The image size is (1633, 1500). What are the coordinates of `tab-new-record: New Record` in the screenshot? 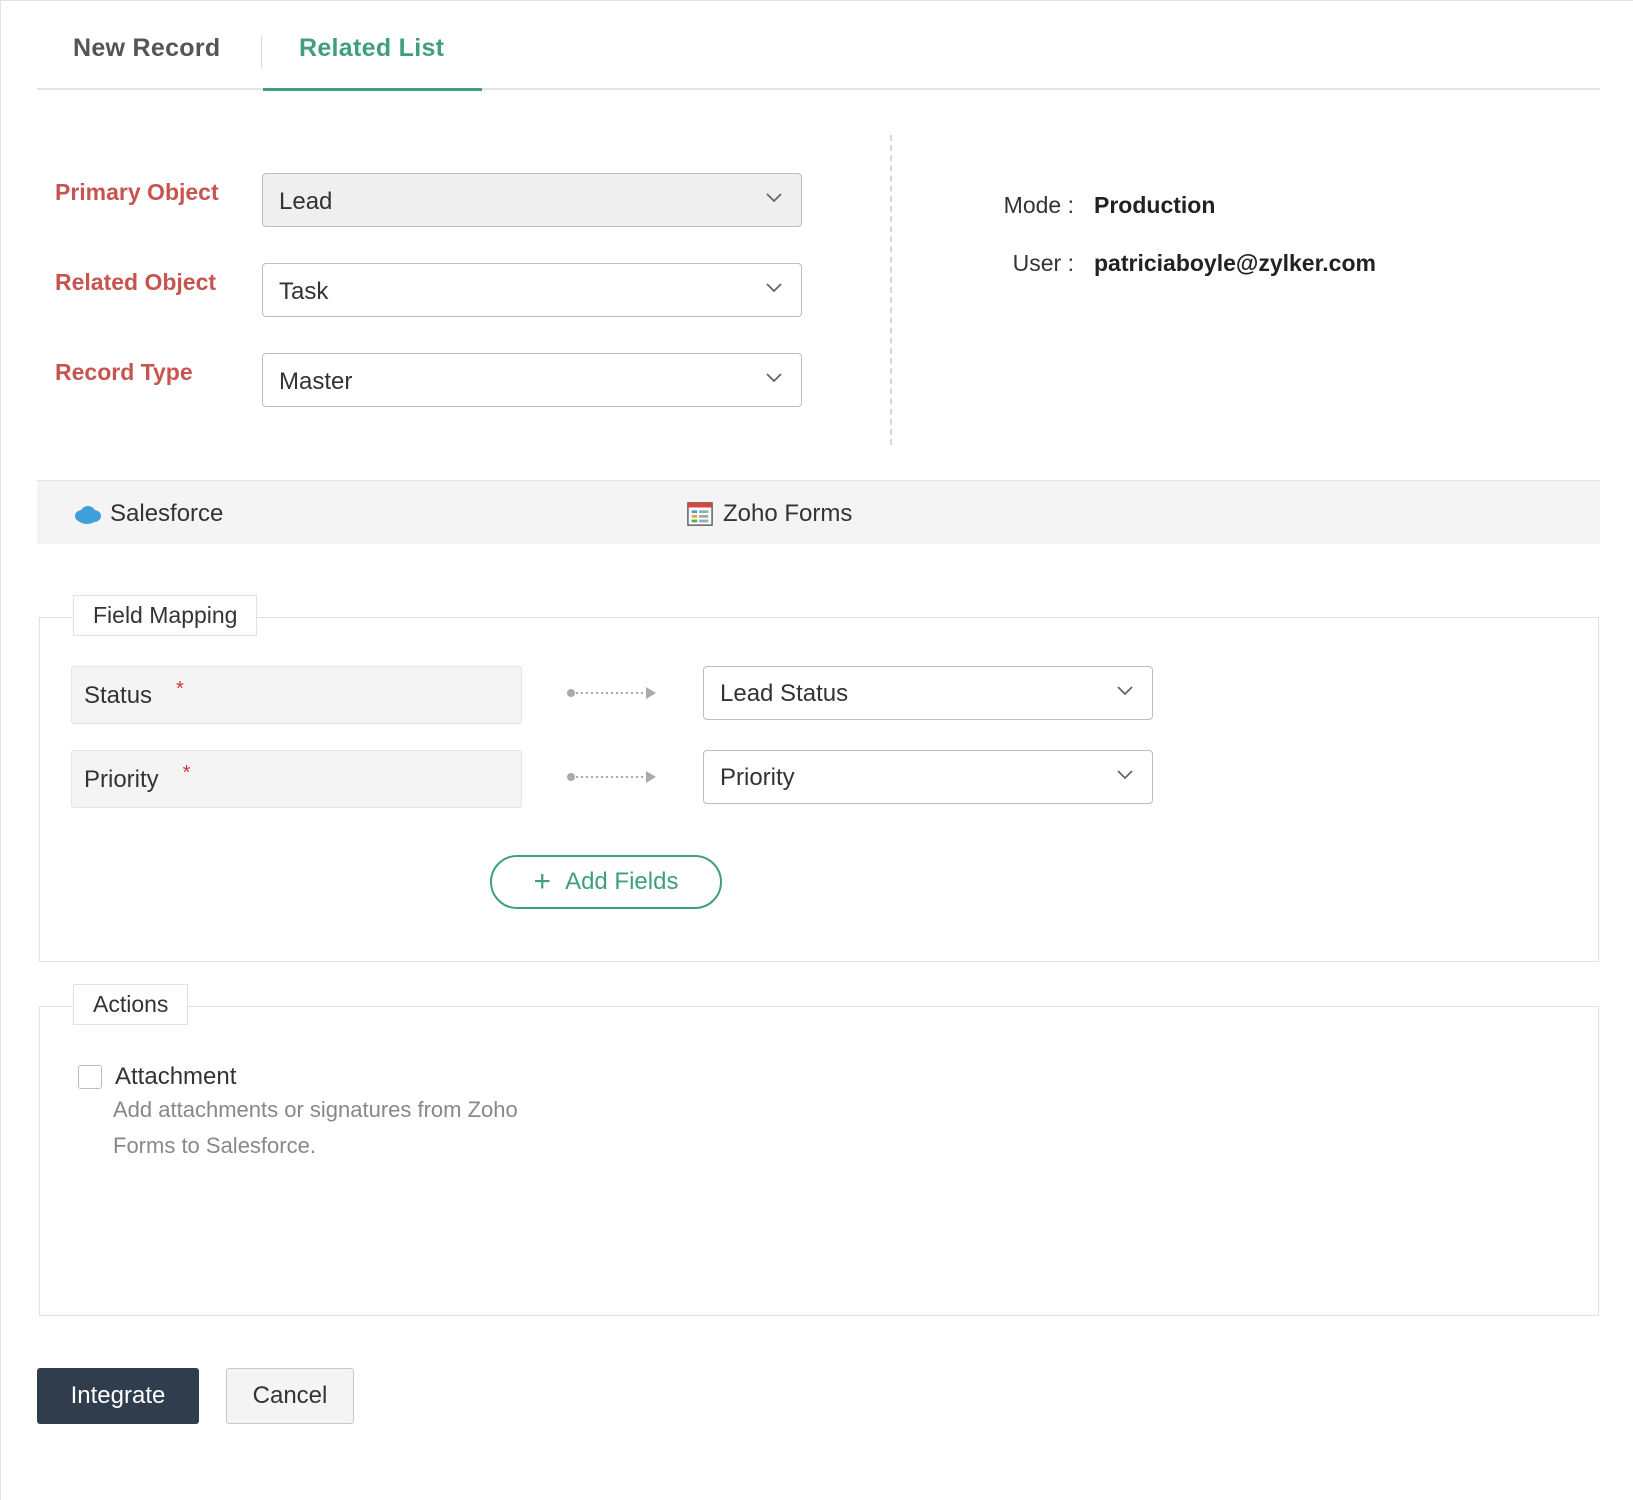 It's located at (146, 48).